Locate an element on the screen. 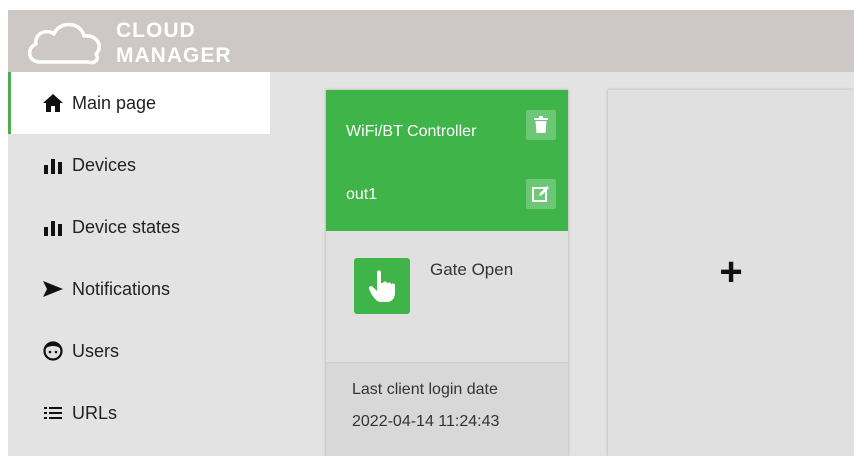  device-action-area: Gate Open is located at coordinates (447, 297).